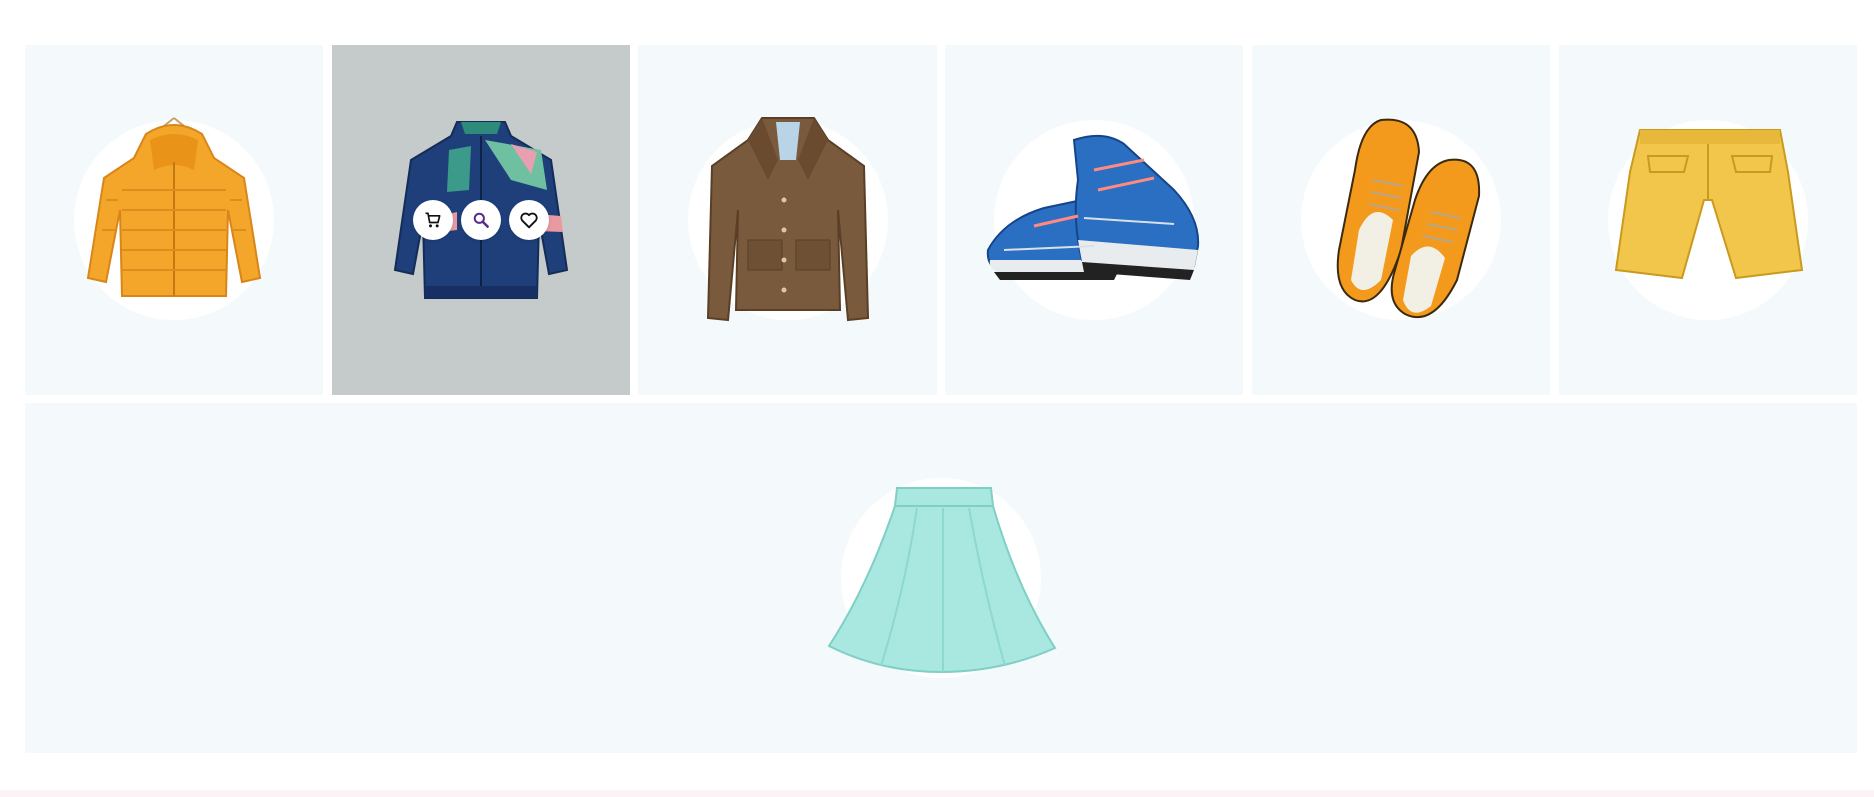 The height and width of the screenshot is (797, 1874). What do you see at coordinates (937, 793) in the screenshot?
I see `footer-strip` at bounding box center [937, 793].